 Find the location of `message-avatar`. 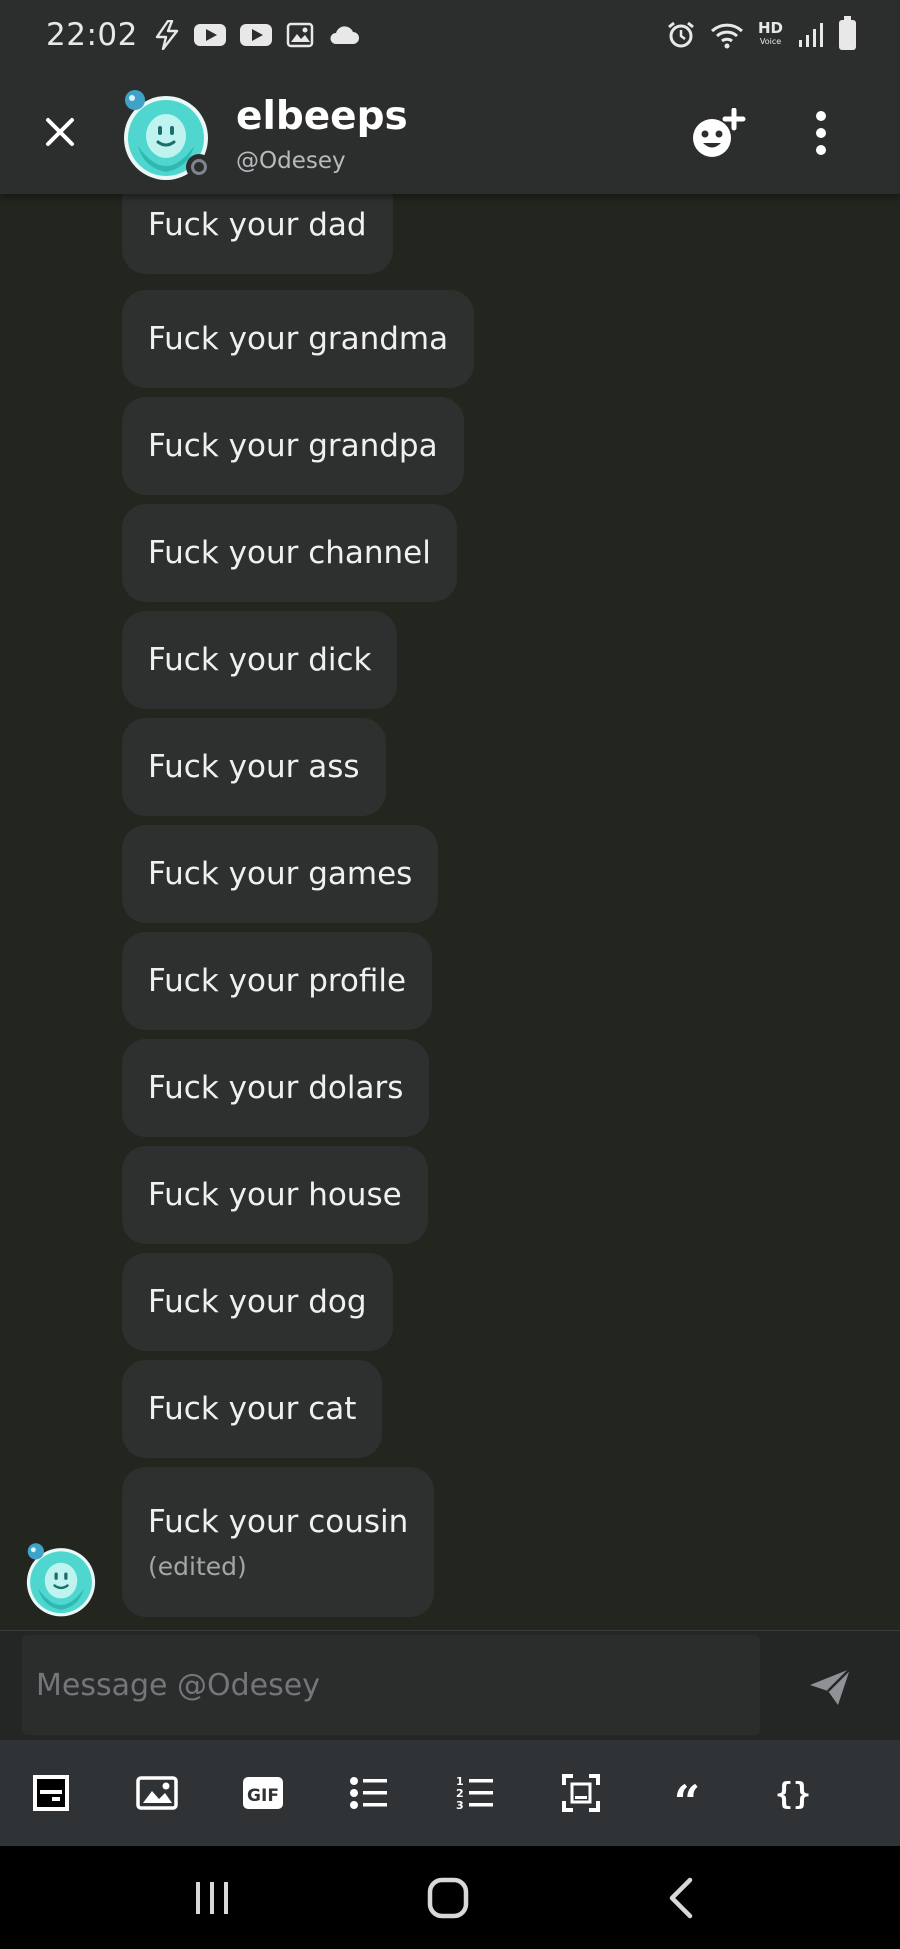

message-avatar is located at coordinates (61, 1579).